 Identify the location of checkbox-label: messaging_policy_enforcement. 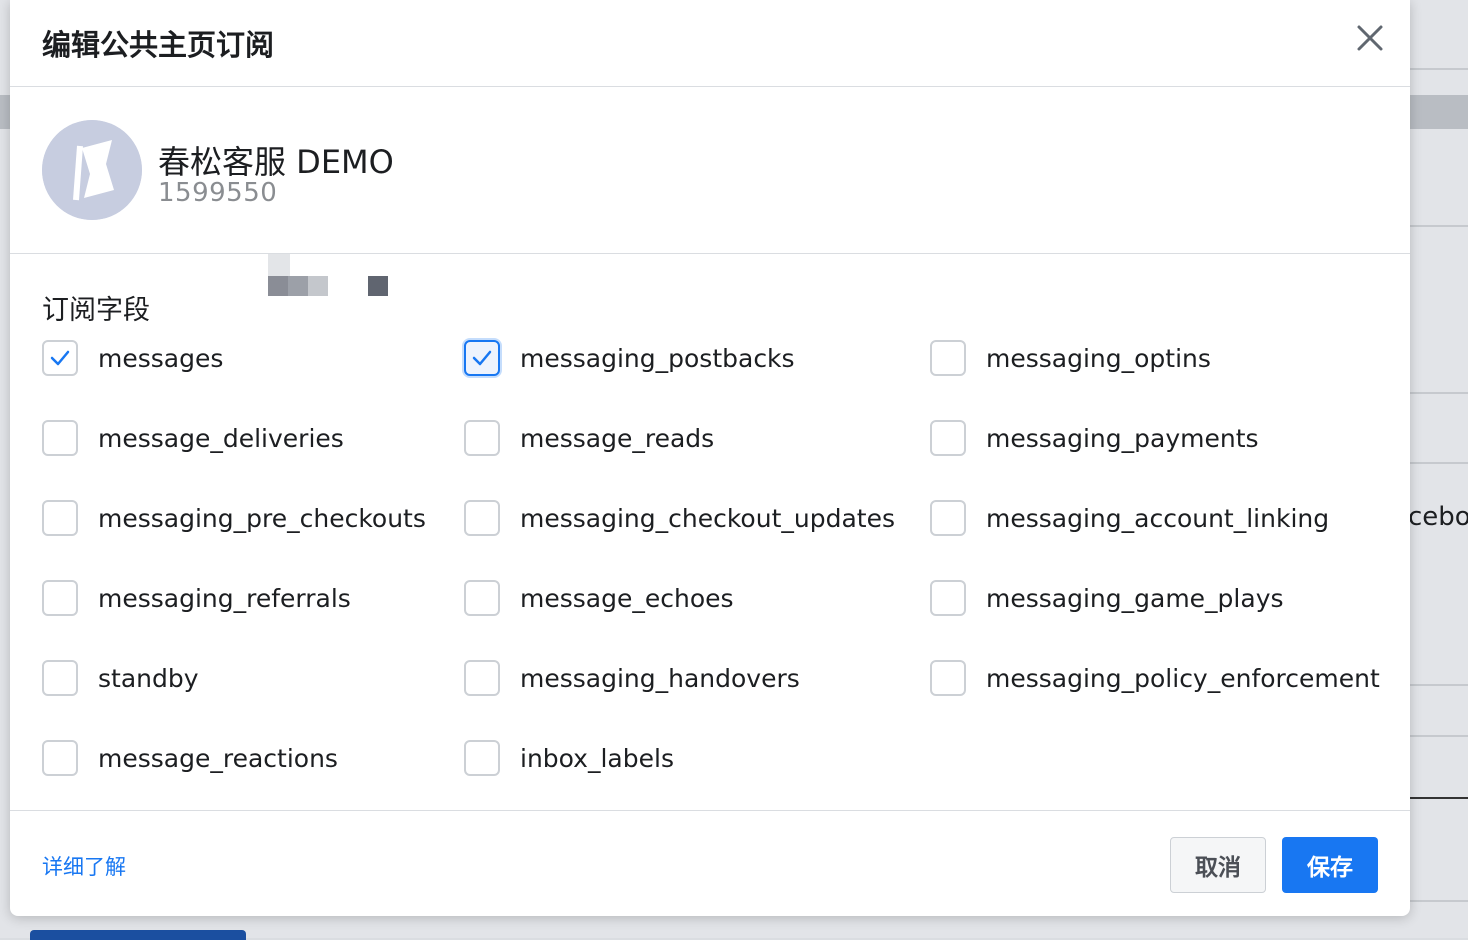
(1183, 678).